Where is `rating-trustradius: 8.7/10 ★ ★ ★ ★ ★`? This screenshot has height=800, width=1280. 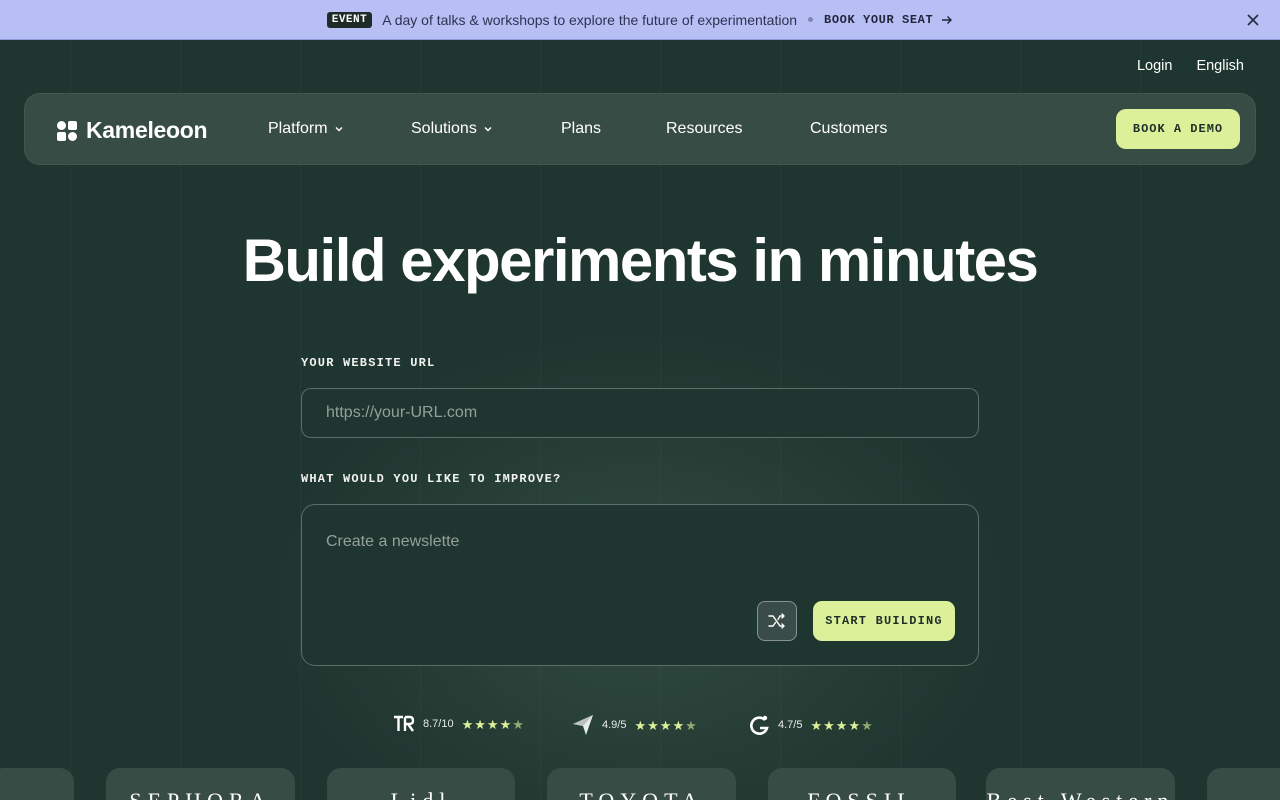
rating-trustradius: 8.7/10 ★ ★ ★ ★ ★ is located at coordinates (458, 724).